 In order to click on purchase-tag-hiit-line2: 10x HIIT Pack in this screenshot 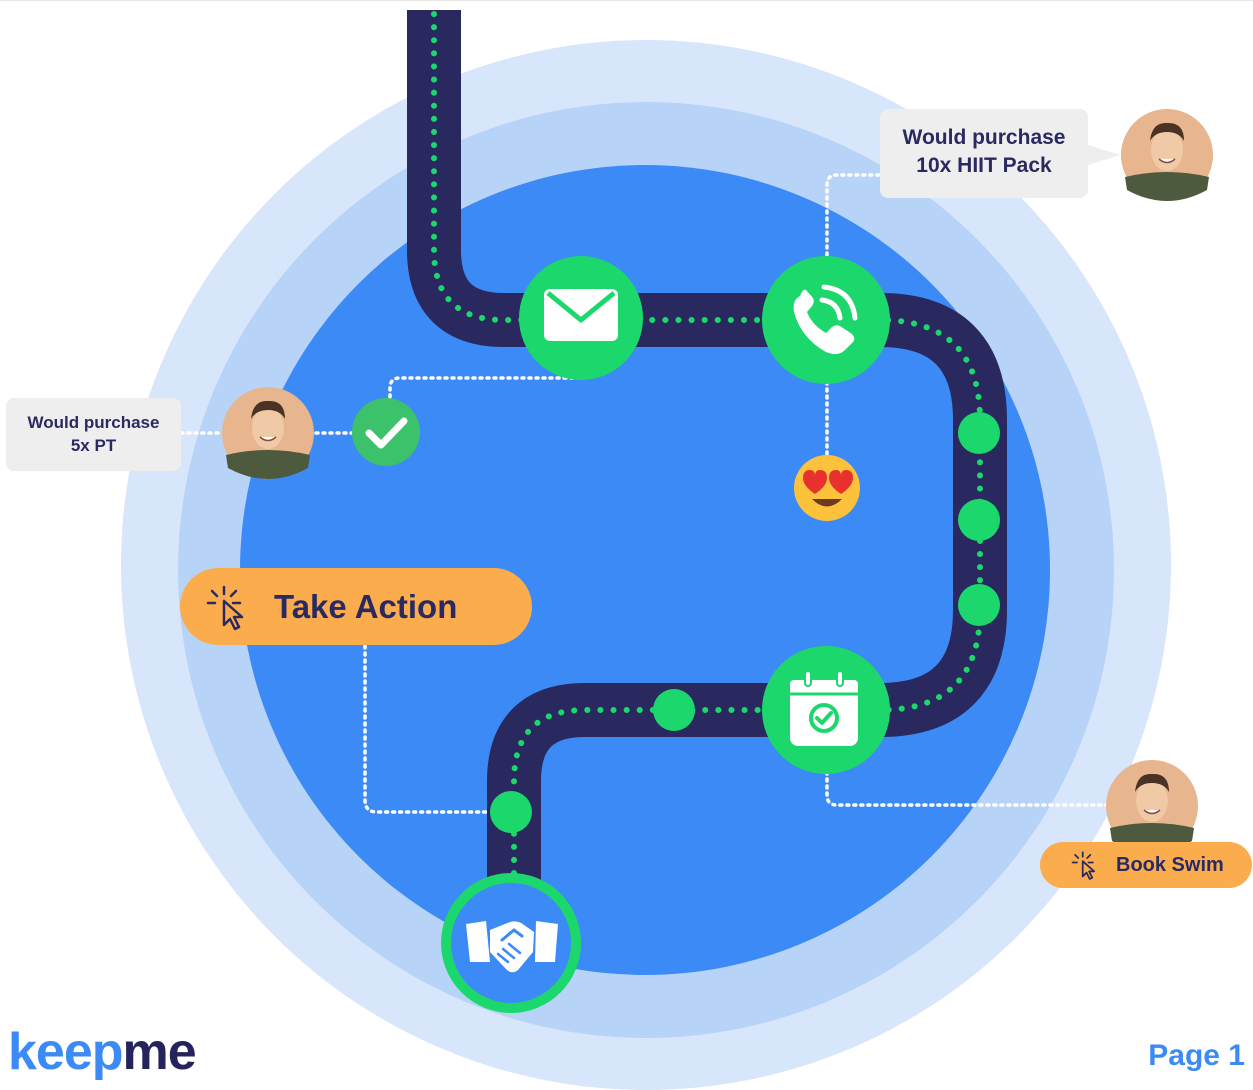, I will do `click(984, 165)`.